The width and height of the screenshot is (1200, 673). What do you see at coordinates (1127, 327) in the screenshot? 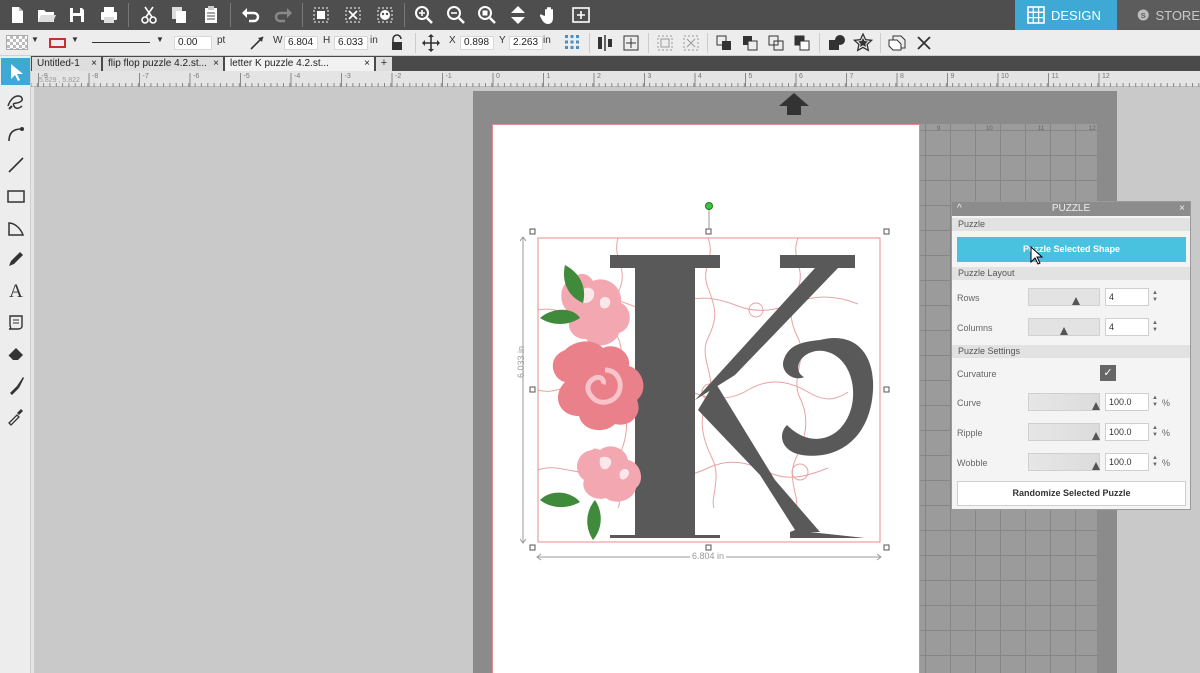
I see `columns-input: 4` at bounding box center [1127, 327].